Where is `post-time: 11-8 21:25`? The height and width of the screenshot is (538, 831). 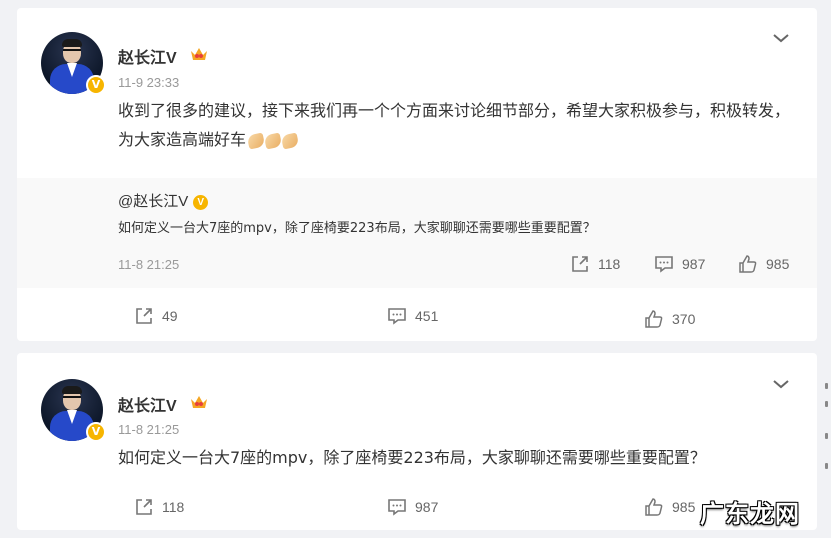 post-time: 11-8 21:25 is located at coordinates (148, 429).